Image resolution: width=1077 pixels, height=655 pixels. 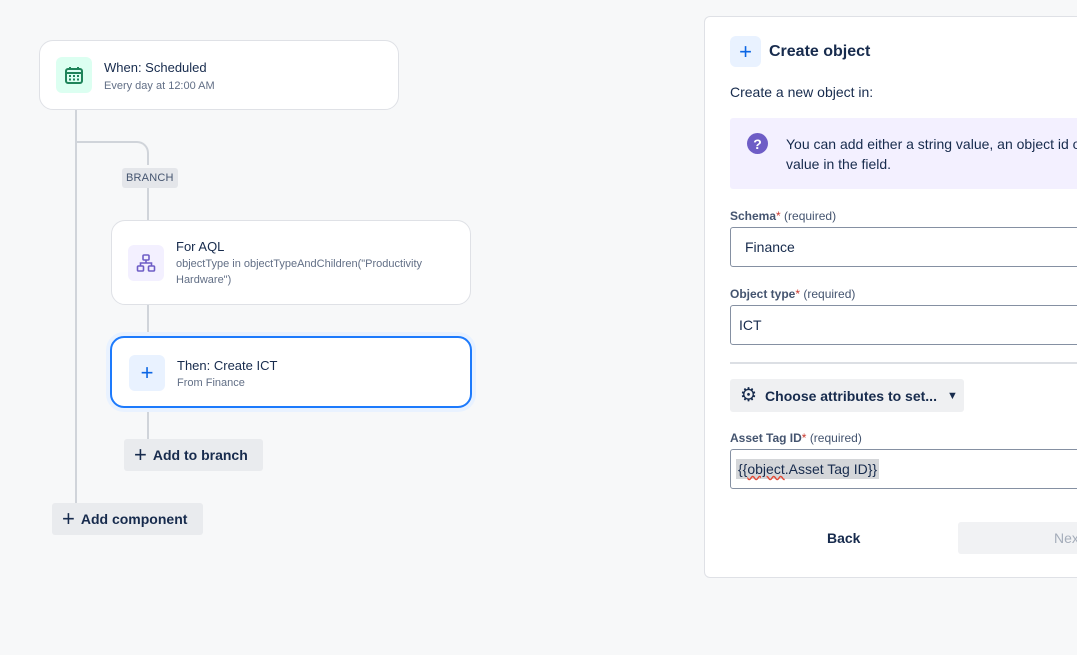 What do you see at coordinates (839, 164) in the screenshot?
I see `info-line-2: value in the field.` at bounding box center [839, 164].